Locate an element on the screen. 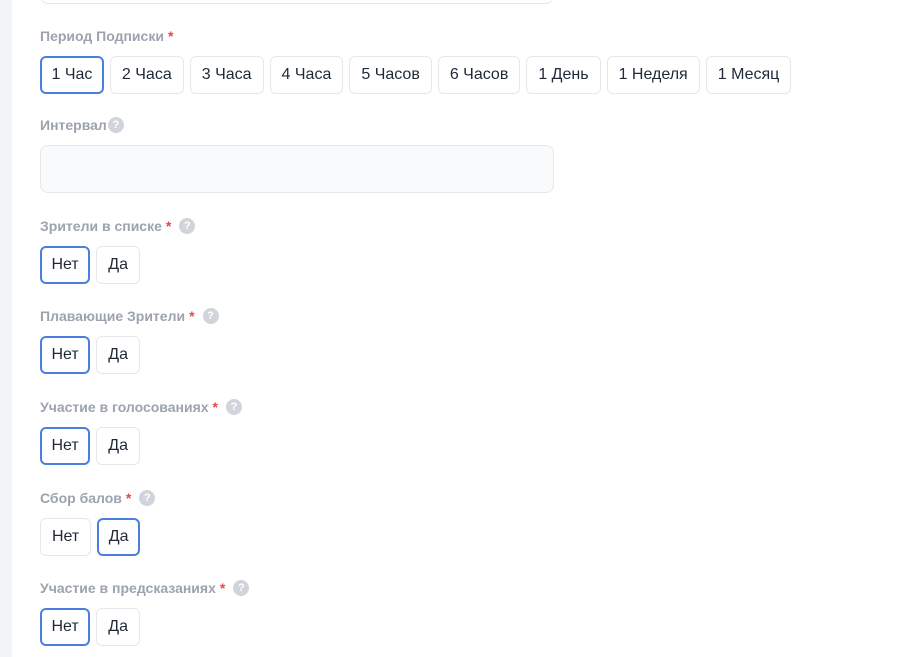  voting-participation-toggle: Нет Да is located at coordinates (90, 446).